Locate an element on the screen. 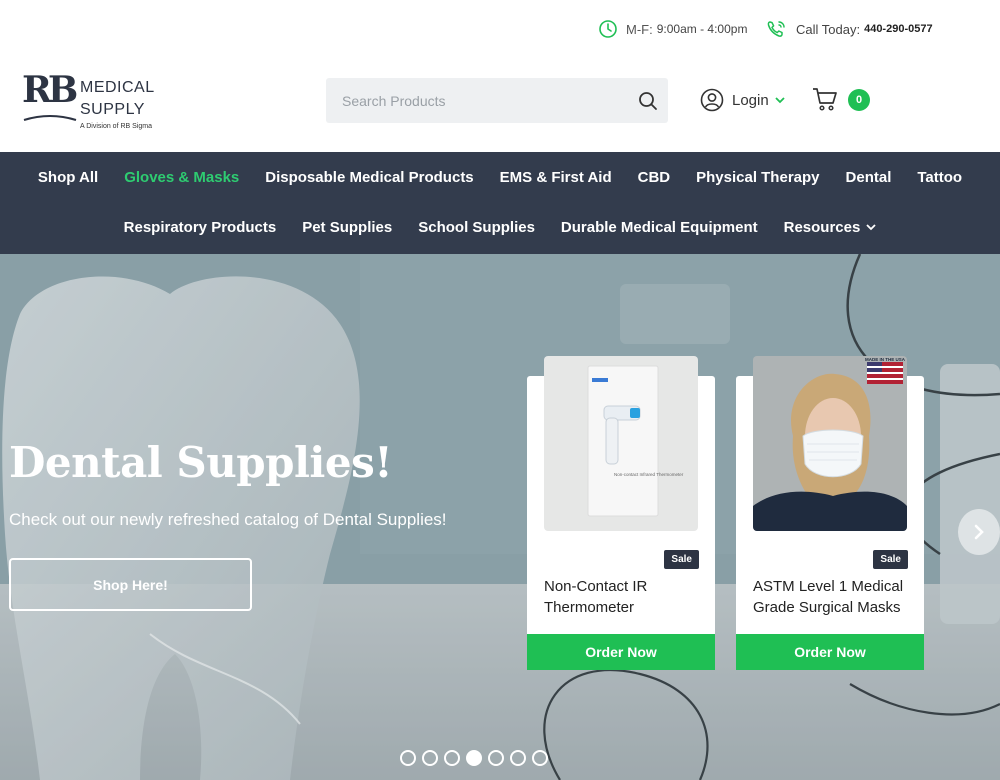  shop-here-button: Shop Here! is located at coordinates (130, 584).